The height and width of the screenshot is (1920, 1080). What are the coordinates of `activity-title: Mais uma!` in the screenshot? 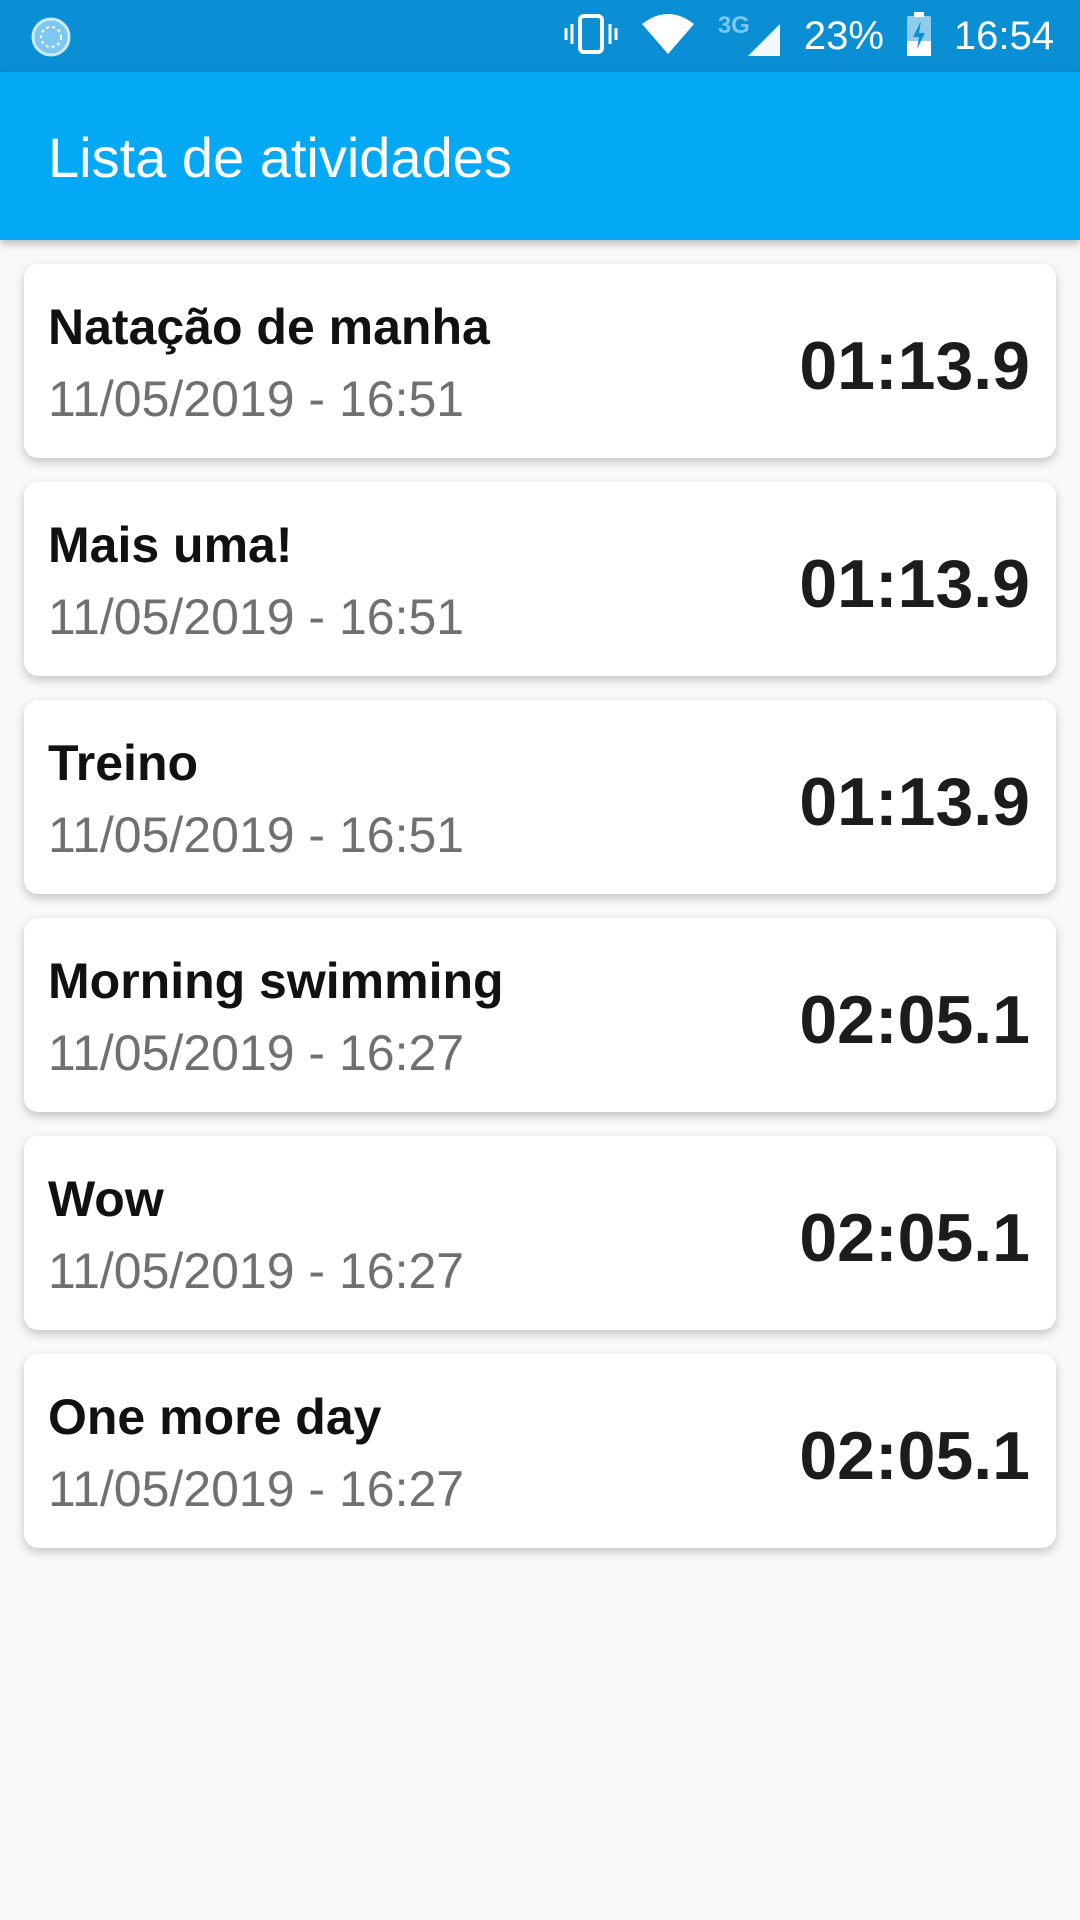 It's located at (170, 545).